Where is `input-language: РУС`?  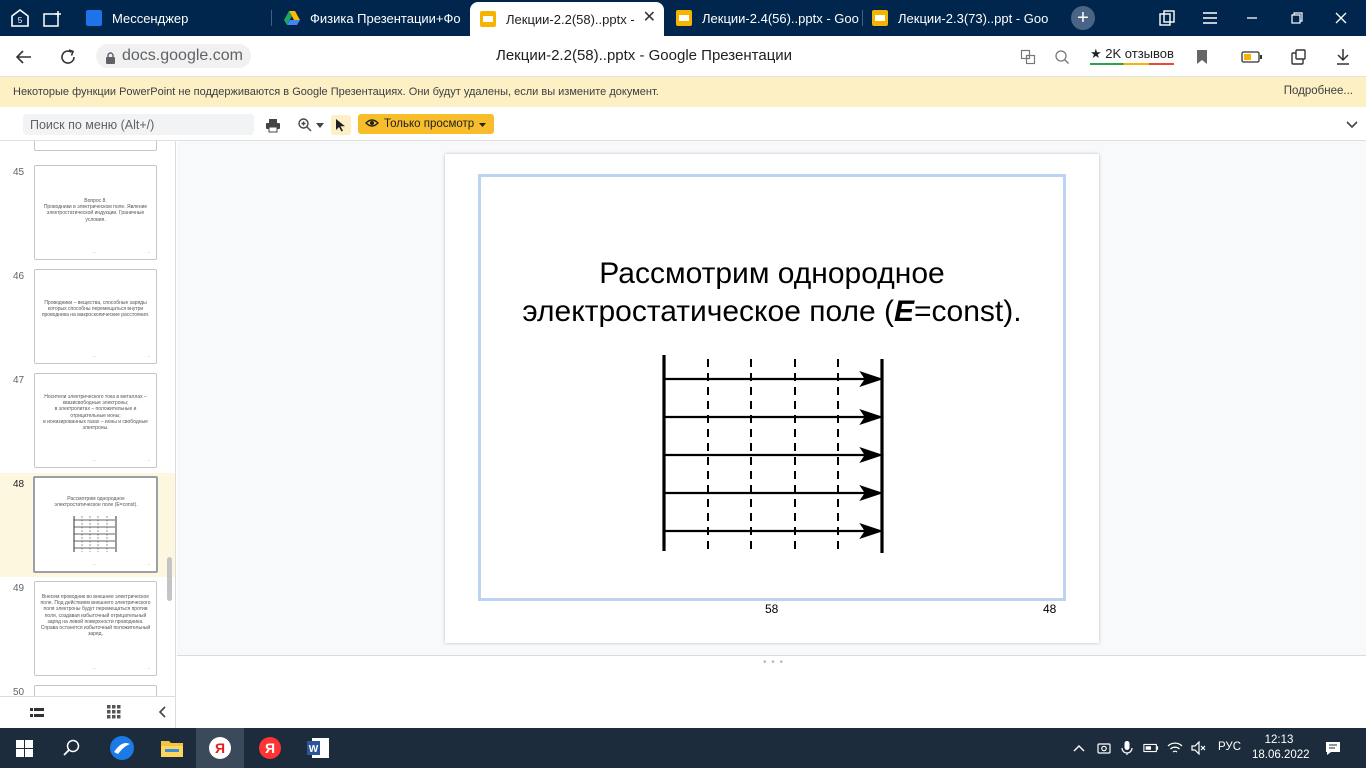 input-language: РУС is located at coordinates (1229, 747).